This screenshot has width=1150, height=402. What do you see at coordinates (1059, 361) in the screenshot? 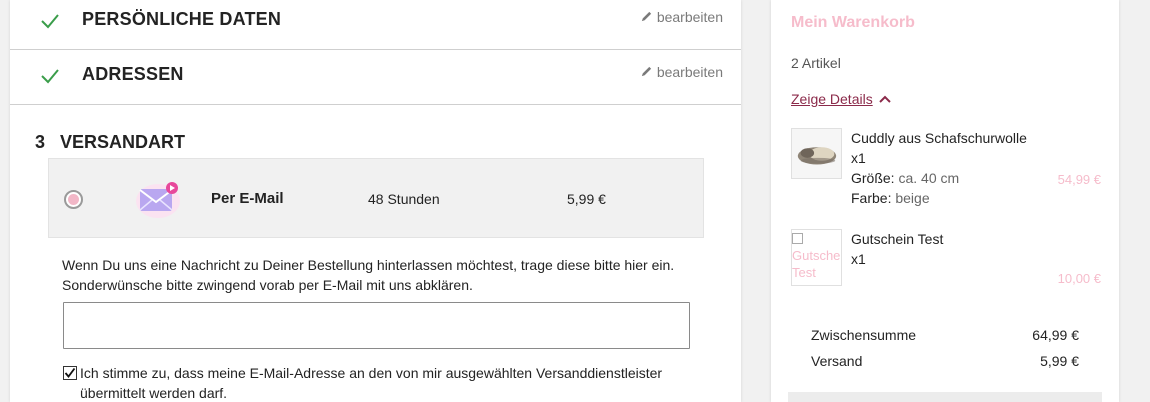
I see `shipping-cost-value: 5,99 €` at bounding box center [1059, 361].